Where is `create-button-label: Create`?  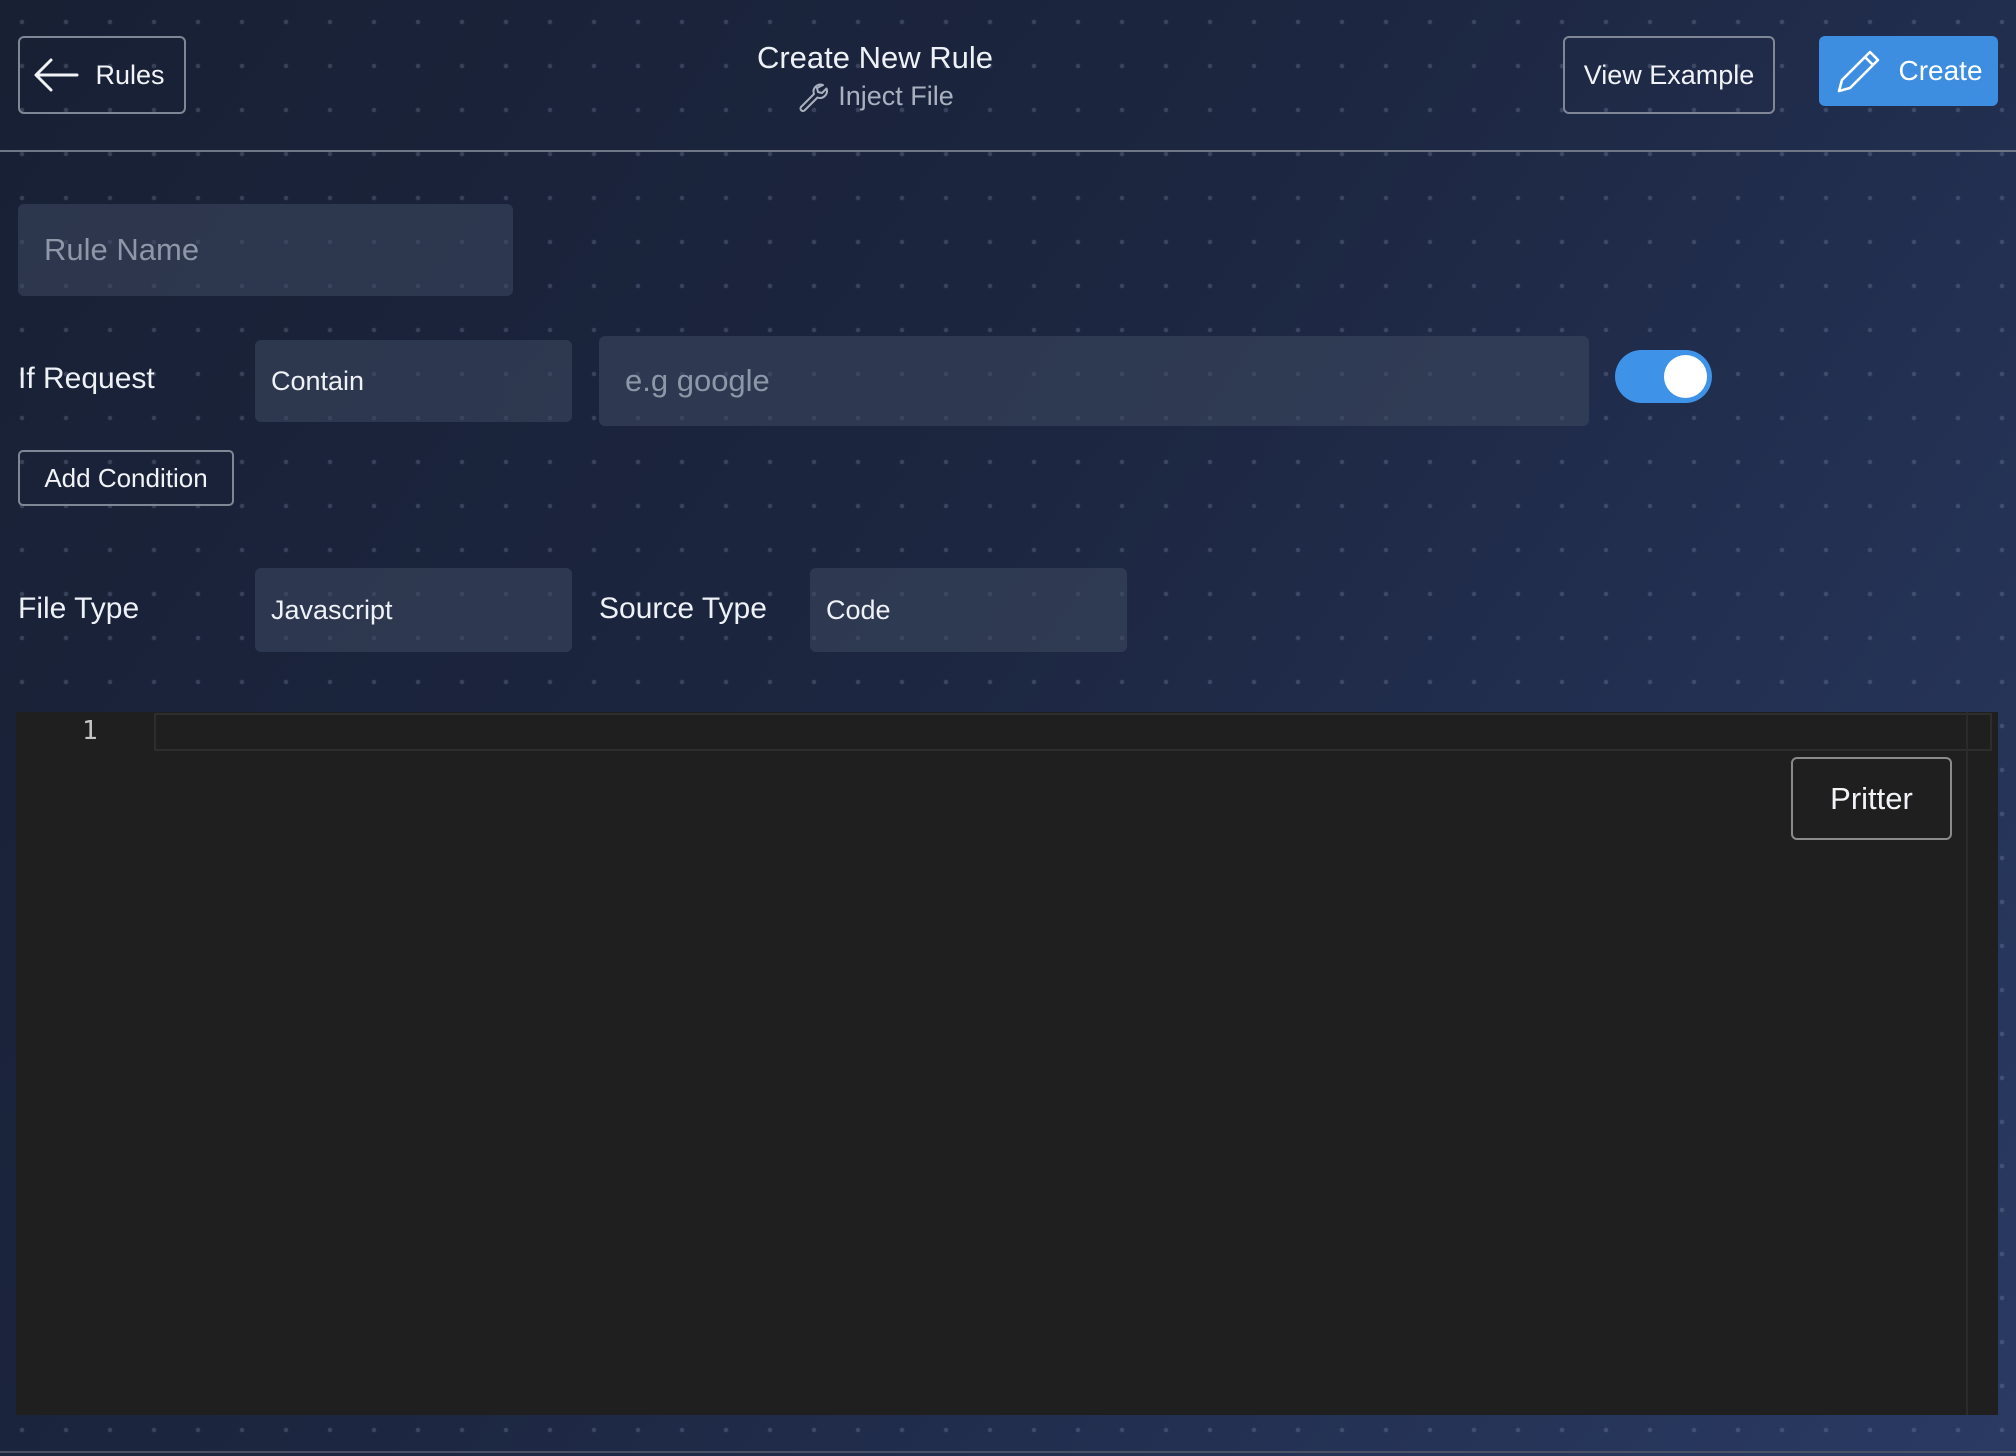
create-button-label: Create is located at coordinates (1940, 70).